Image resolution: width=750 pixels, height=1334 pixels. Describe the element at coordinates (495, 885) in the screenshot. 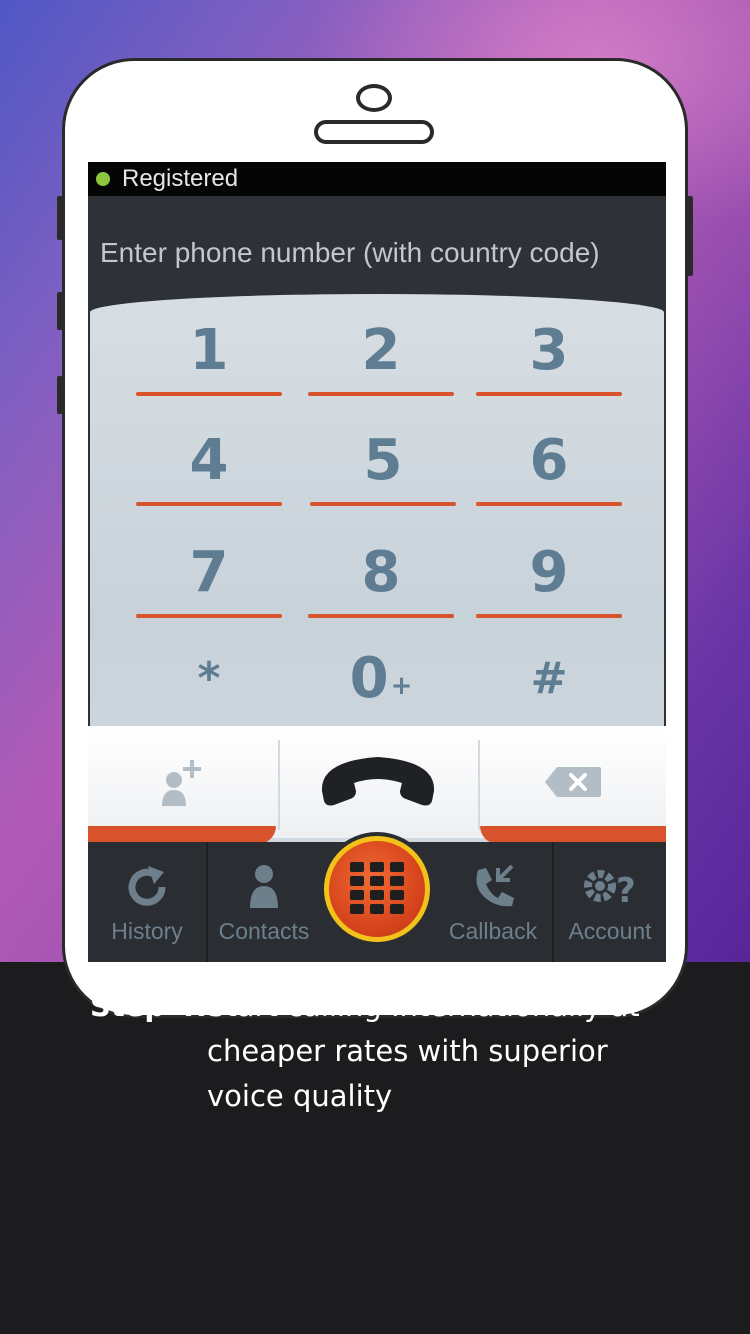

I see `callback-icon` at that location.